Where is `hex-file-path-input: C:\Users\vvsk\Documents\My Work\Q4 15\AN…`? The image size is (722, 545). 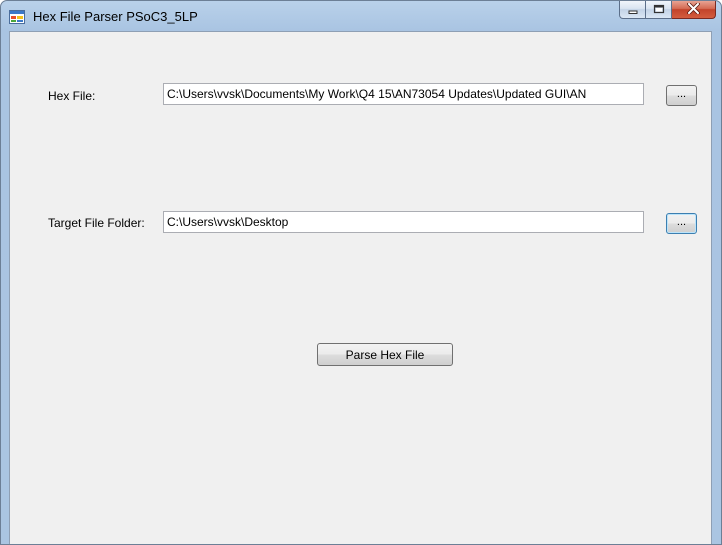 hex-file-path-input: C:\Users\vvsk\Documents\My Work\Q4 15\AN… is located at coordinates (403, 94).